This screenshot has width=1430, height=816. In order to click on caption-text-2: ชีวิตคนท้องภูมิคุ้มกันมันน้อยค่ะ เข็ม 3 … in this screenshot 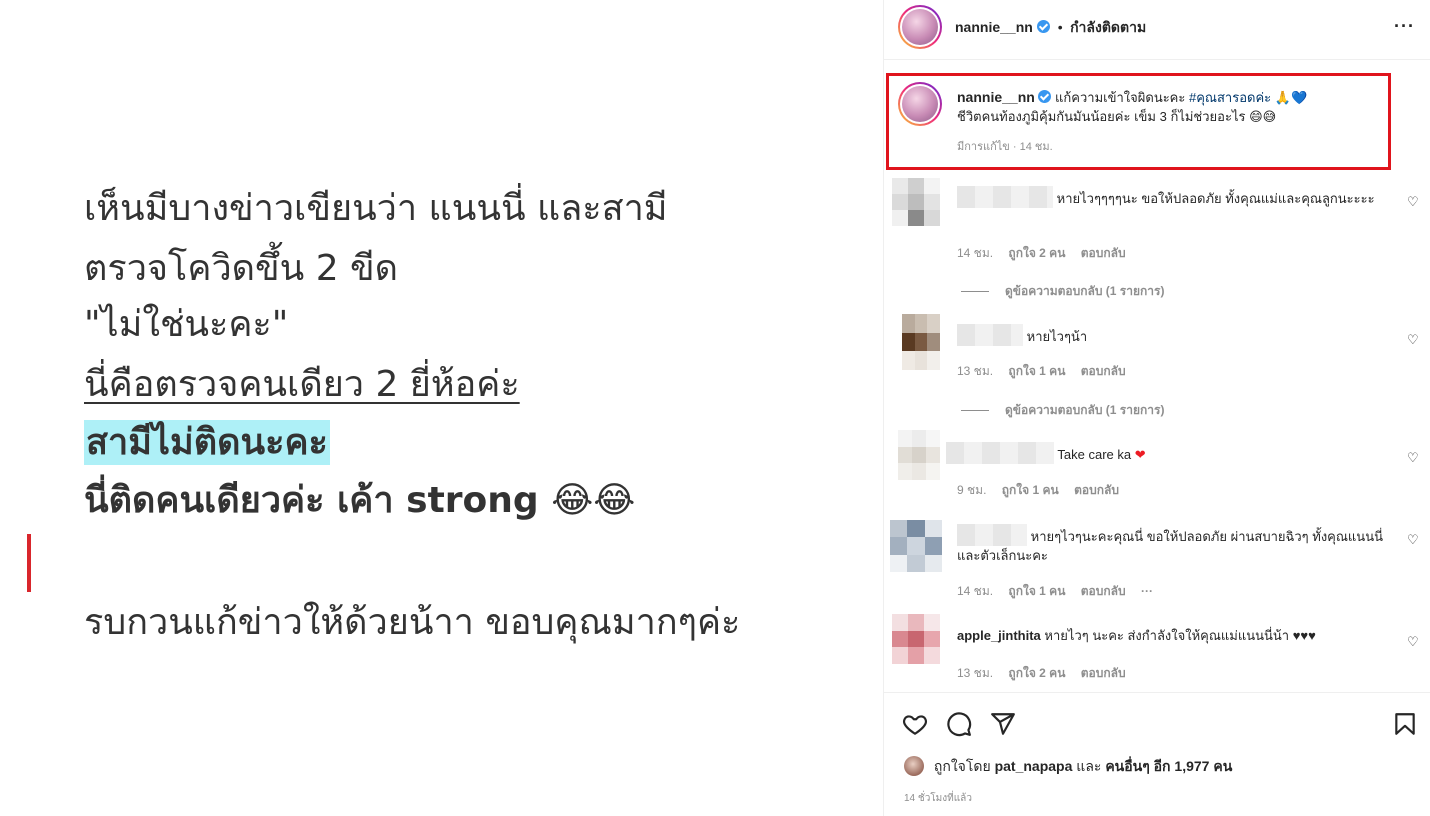, I will do `click(1117, 116)`.